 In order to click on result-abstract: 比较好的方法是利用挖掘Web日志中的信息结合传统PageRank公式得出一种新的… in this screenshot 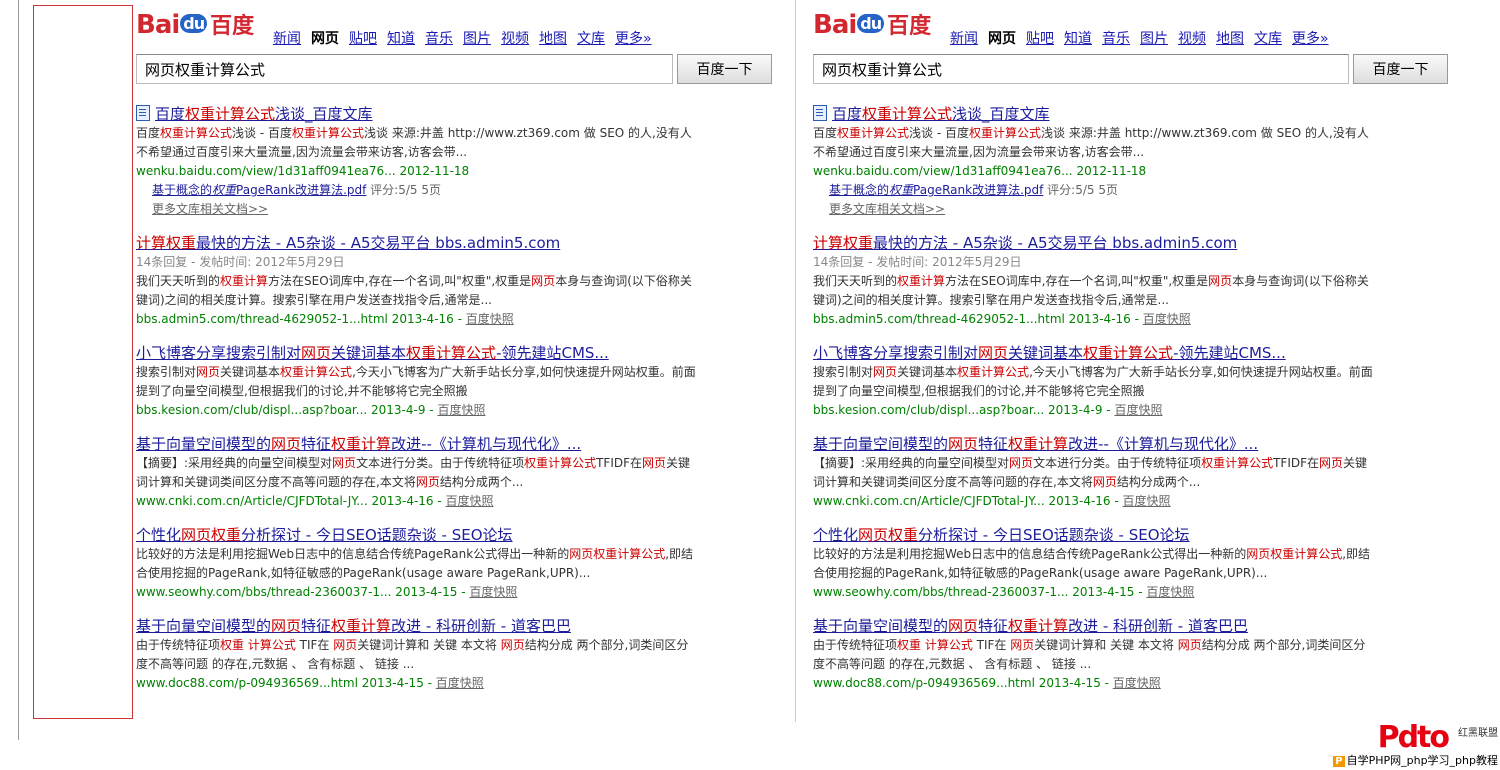, I will do `click(1092, 563)`.